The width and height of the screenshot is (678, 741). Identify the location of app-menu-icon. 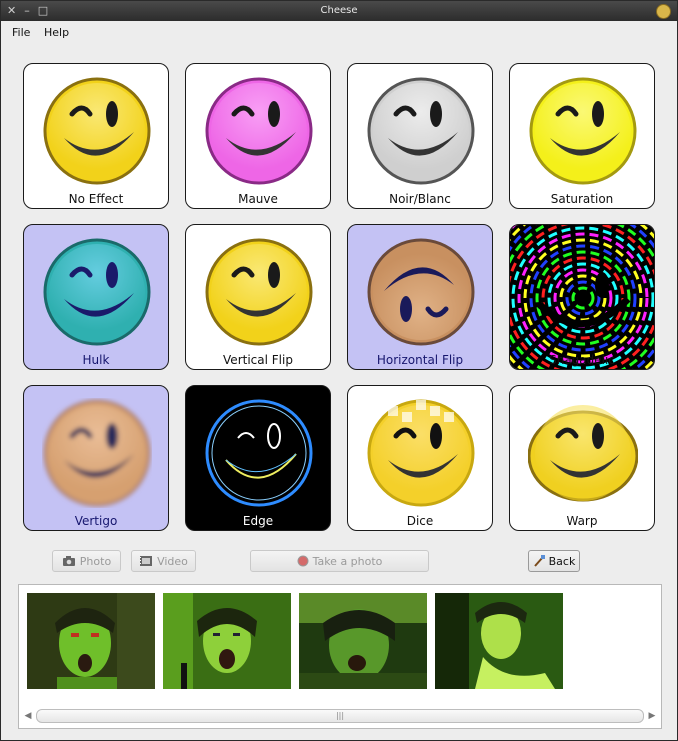
(663, 11).